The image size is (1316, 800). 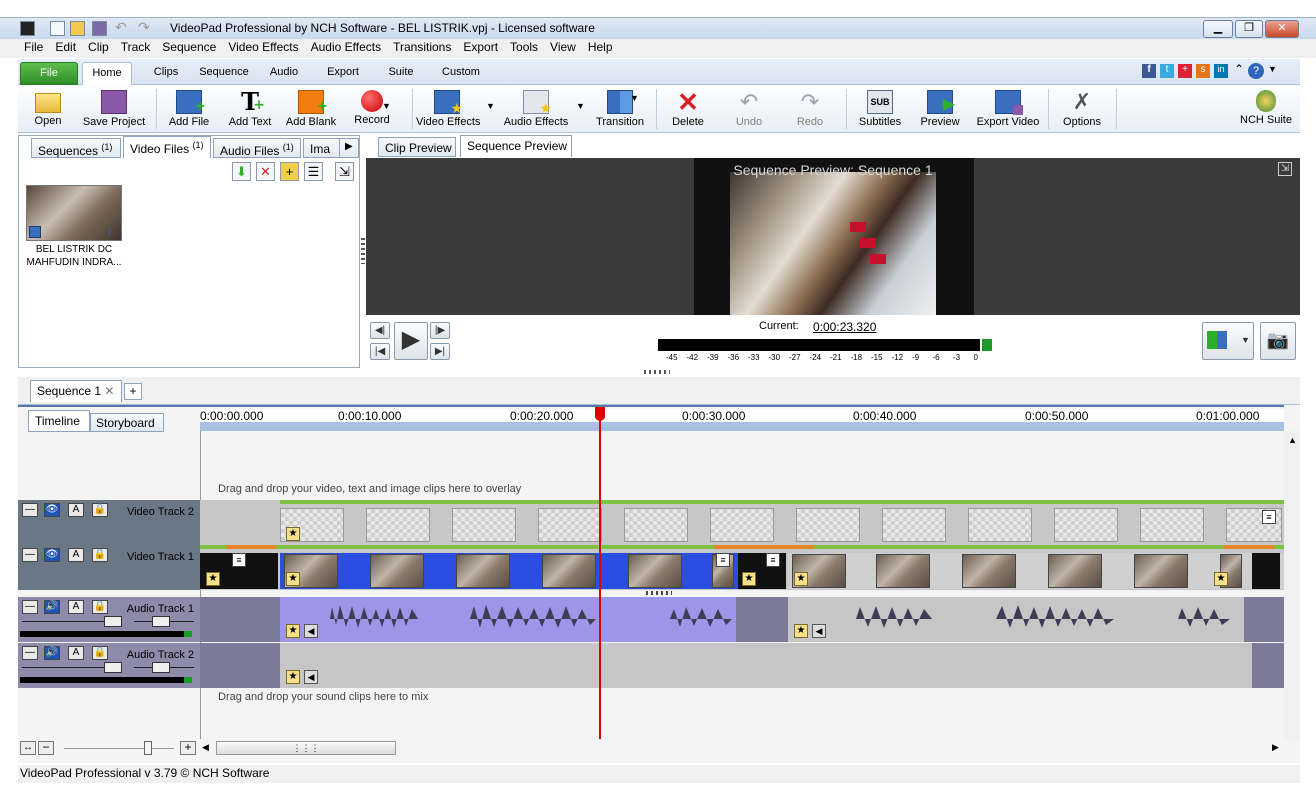 What do you see at coordinates (257, 148) in the screenshot?
I see `tab-audio-files: Audio Files (1)` at bounding box center [257, 148].